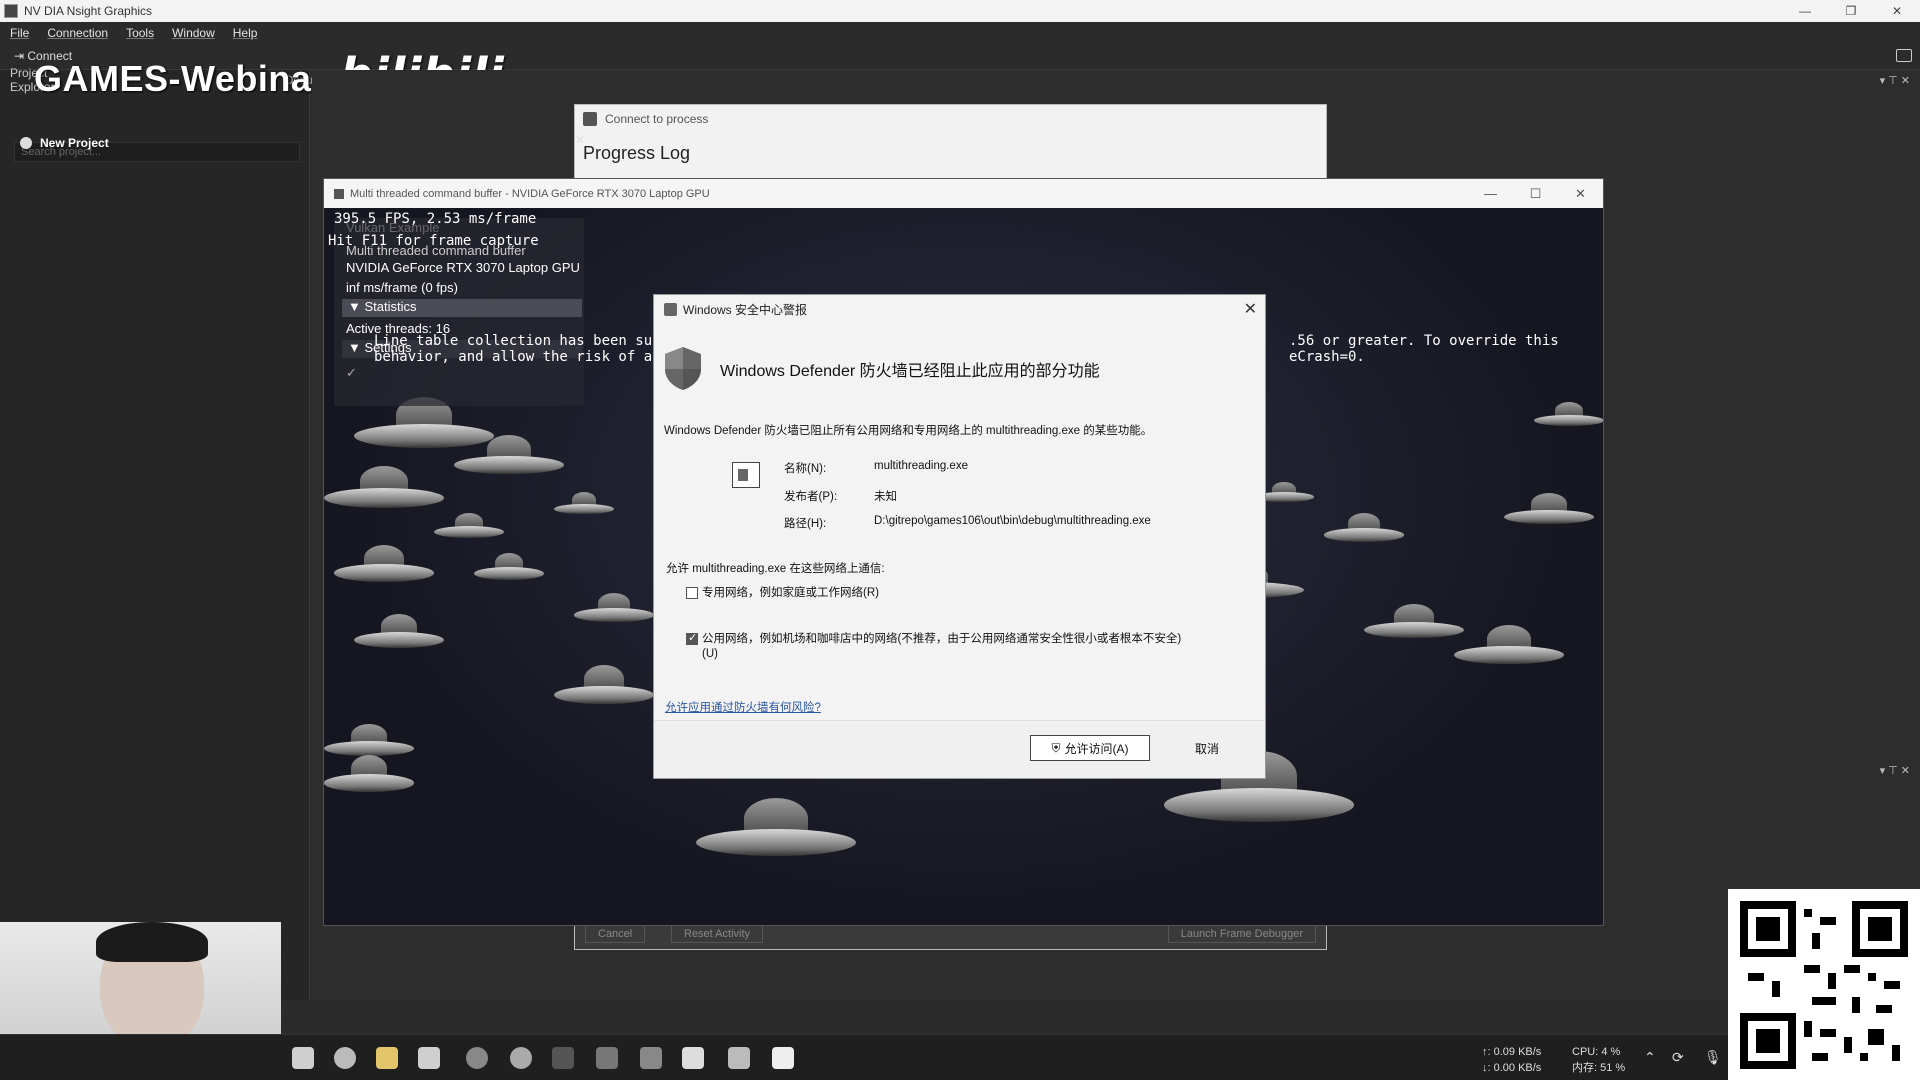 The height and width of the screenshot is (1080, 1920). What do you see at coordinates (152, 942) in the screenshot?
I see `presenter-hair` at bounding box center [152, 942].